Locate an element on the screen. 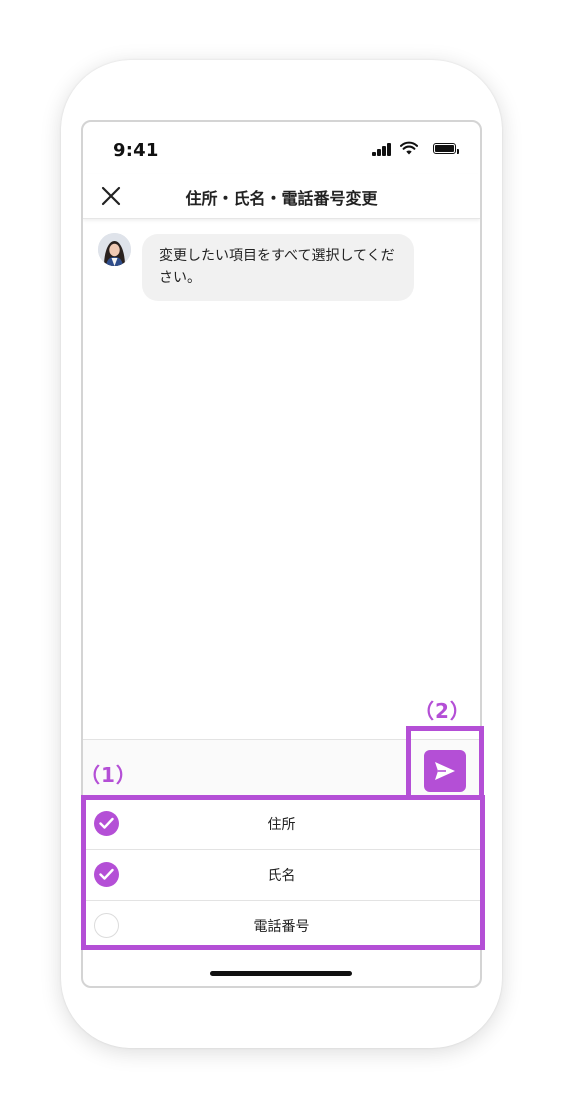  annotation-label-1: （1） is located at coordinates (108, 775).